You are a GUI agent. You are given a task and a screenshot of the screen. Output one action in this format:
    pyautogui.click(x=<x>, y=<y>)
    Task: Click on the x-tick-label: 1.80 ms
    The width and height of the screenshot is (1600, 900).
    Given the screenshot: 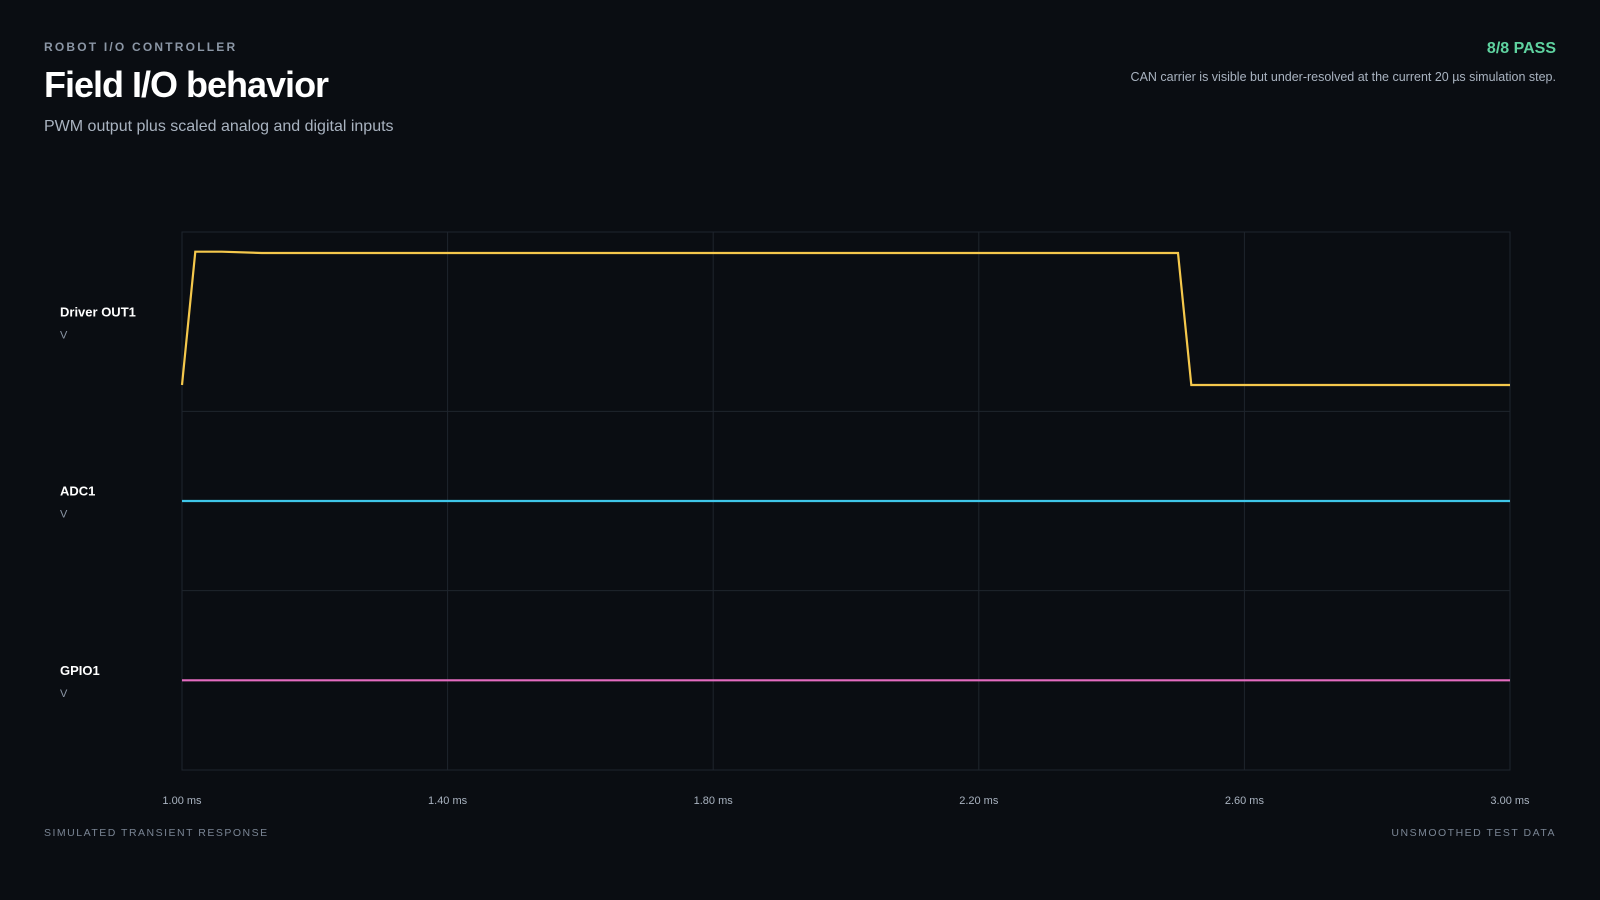 What is the action you would take?
    pyautogui.click(x=714, y=801)
    